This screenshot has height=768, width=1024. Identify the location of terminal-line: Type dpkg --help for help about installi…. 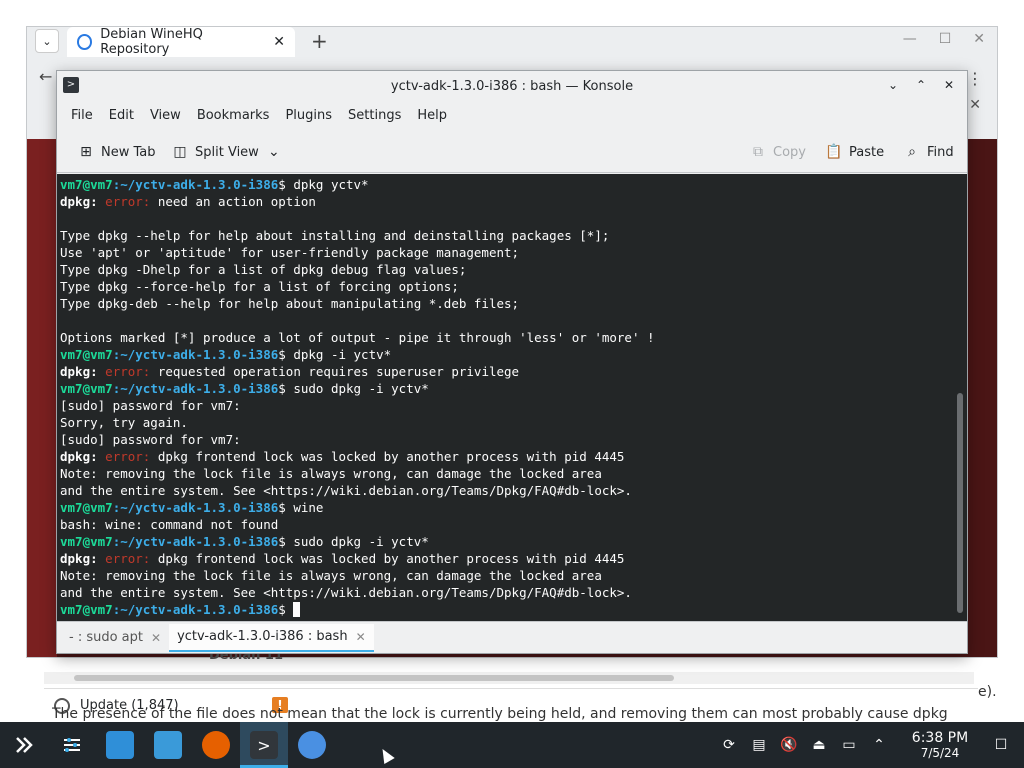
(335, 235).